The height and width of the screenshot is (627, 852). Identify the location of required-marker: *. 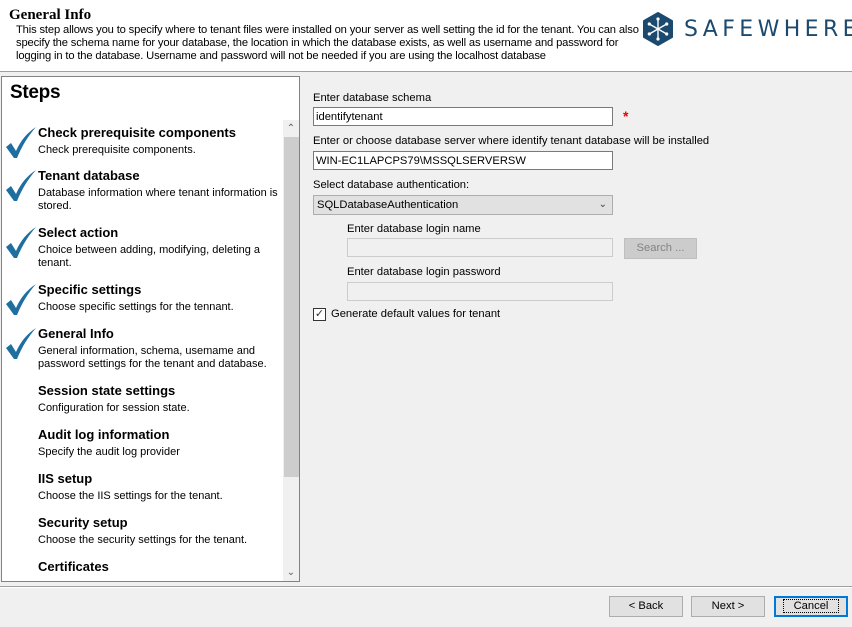
(626, 116).